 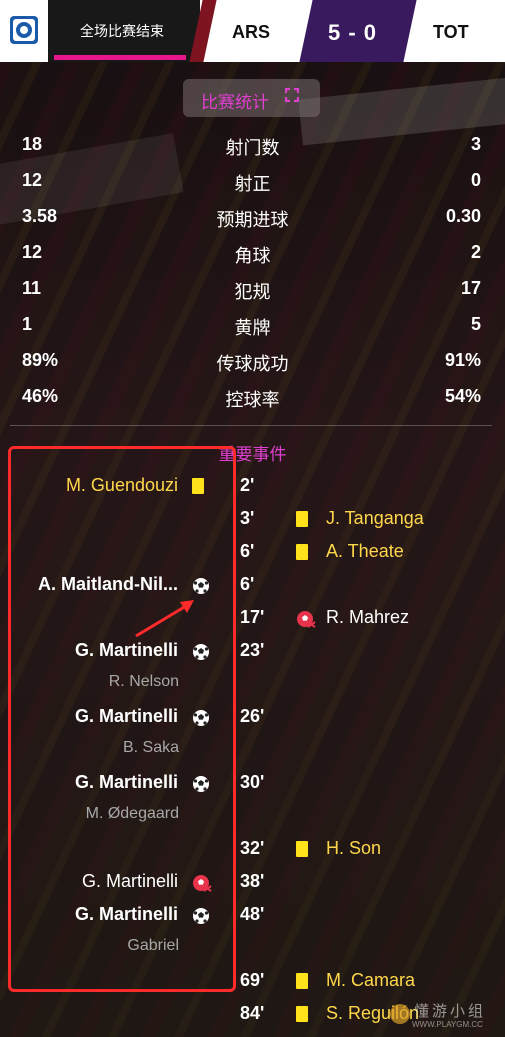 I want to click on stat-away-value: 17, so click(x=470, y=288).